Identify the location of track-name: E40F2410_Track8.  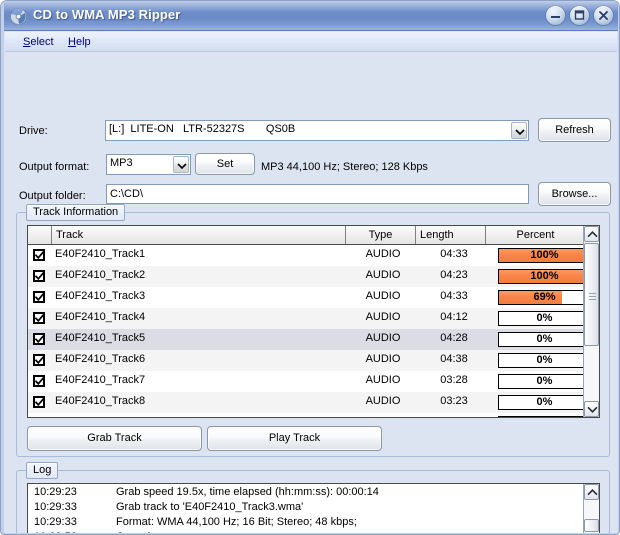
(100, 401).